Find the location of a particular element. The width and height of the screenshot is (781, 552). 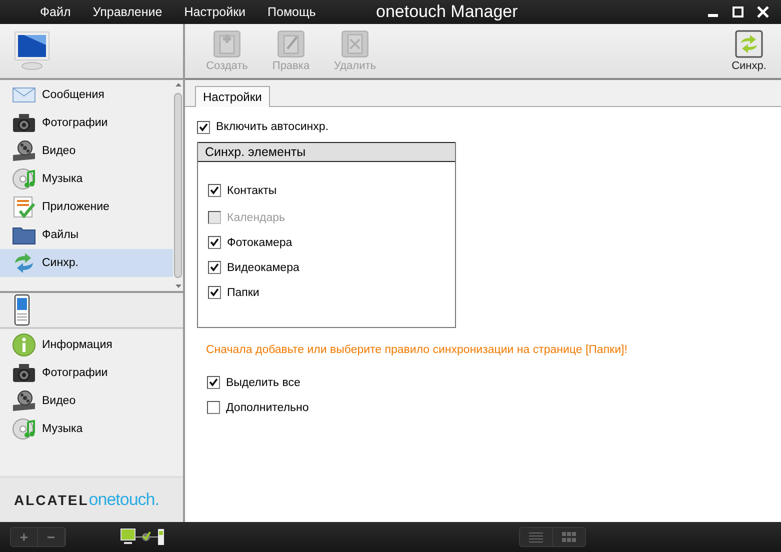

connection-status-icon is located at coordinates (143, 537).